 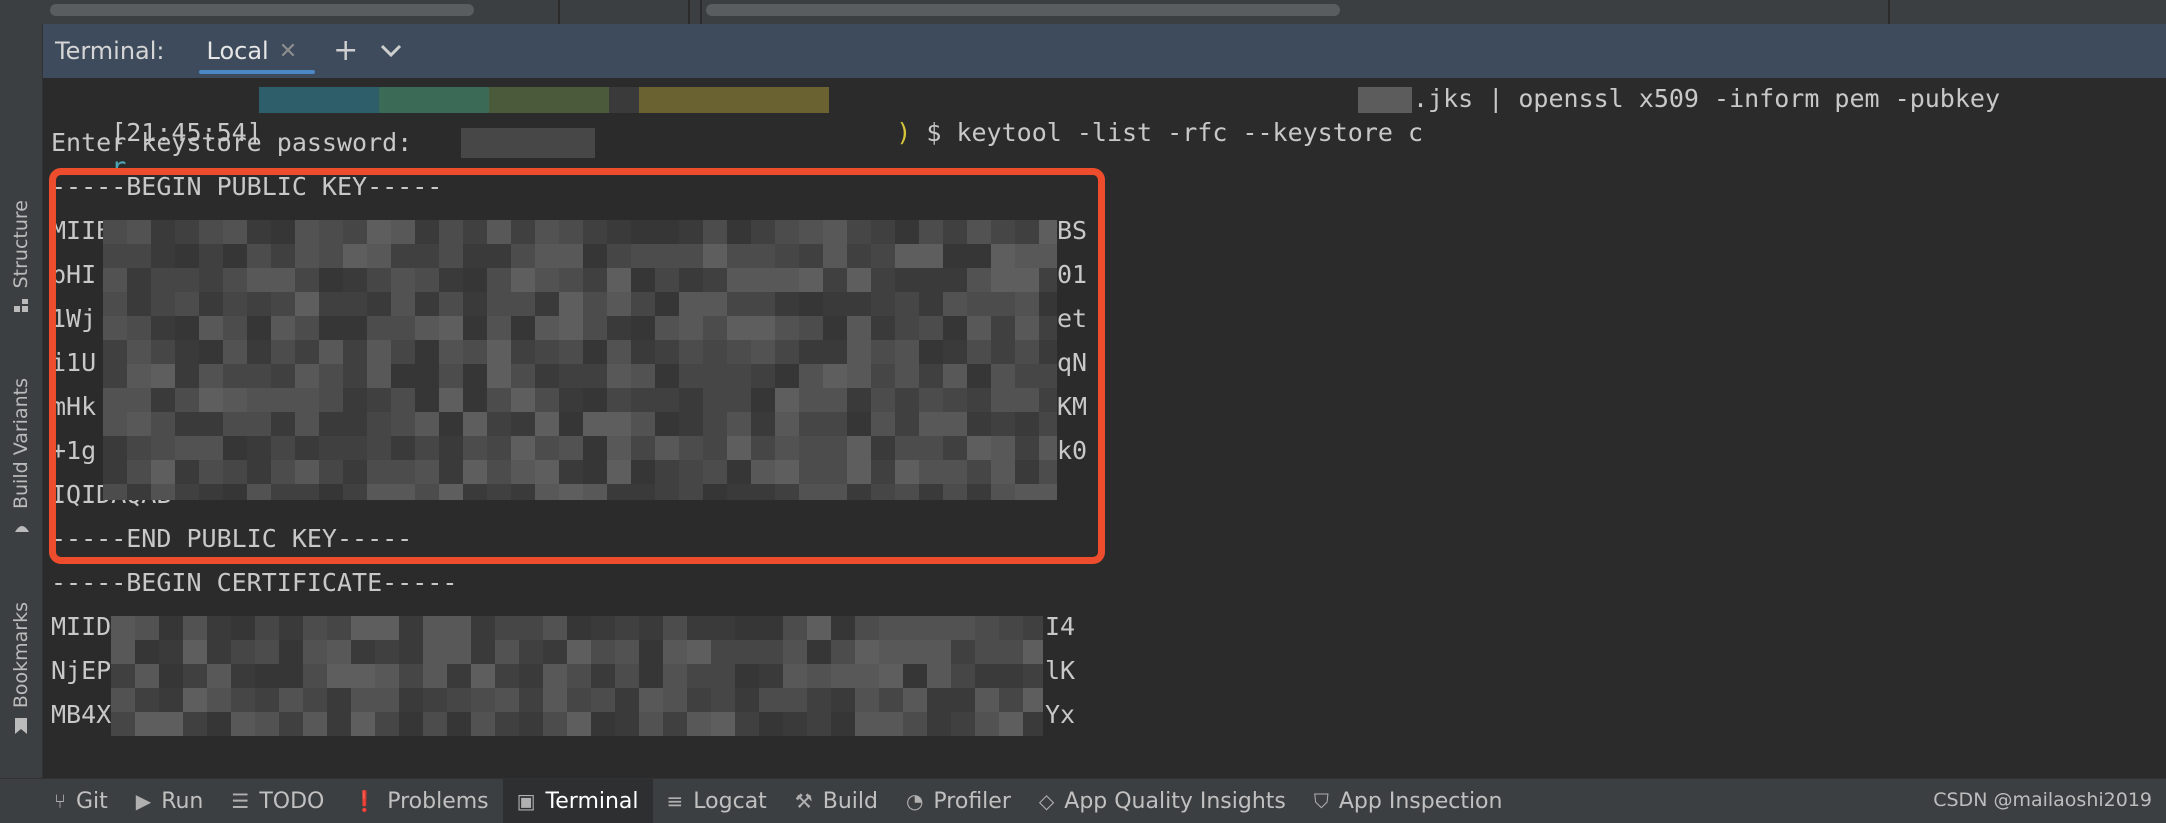 I want to click on bottom-tab-run: ▶ Run, so click(x=170, y=801).